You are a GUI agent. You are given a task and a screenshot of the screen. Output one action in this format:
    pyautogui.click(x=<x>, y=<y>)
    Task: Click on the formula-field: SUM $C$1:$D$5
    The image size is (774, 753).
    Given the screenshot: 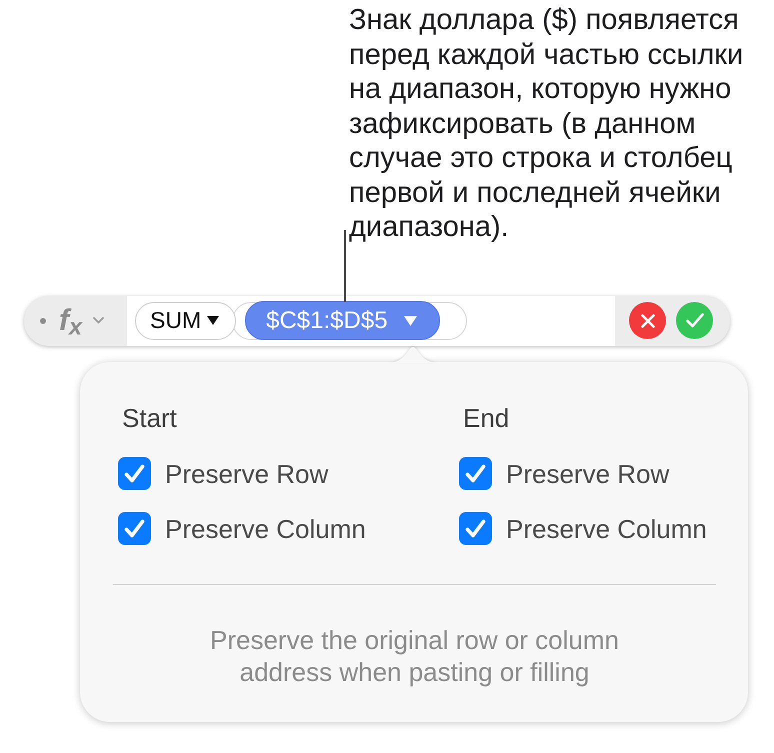 What is the action you would take?
    pyautogui.click(x=371, y=321)
    